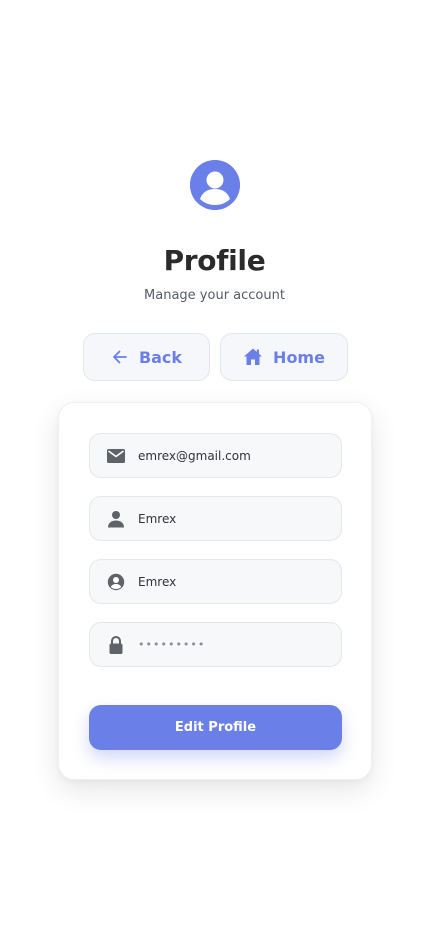 Image resolution: width=429 pixels, height=931 pixels. I want to click on back-button: Back, so click(146, 357).